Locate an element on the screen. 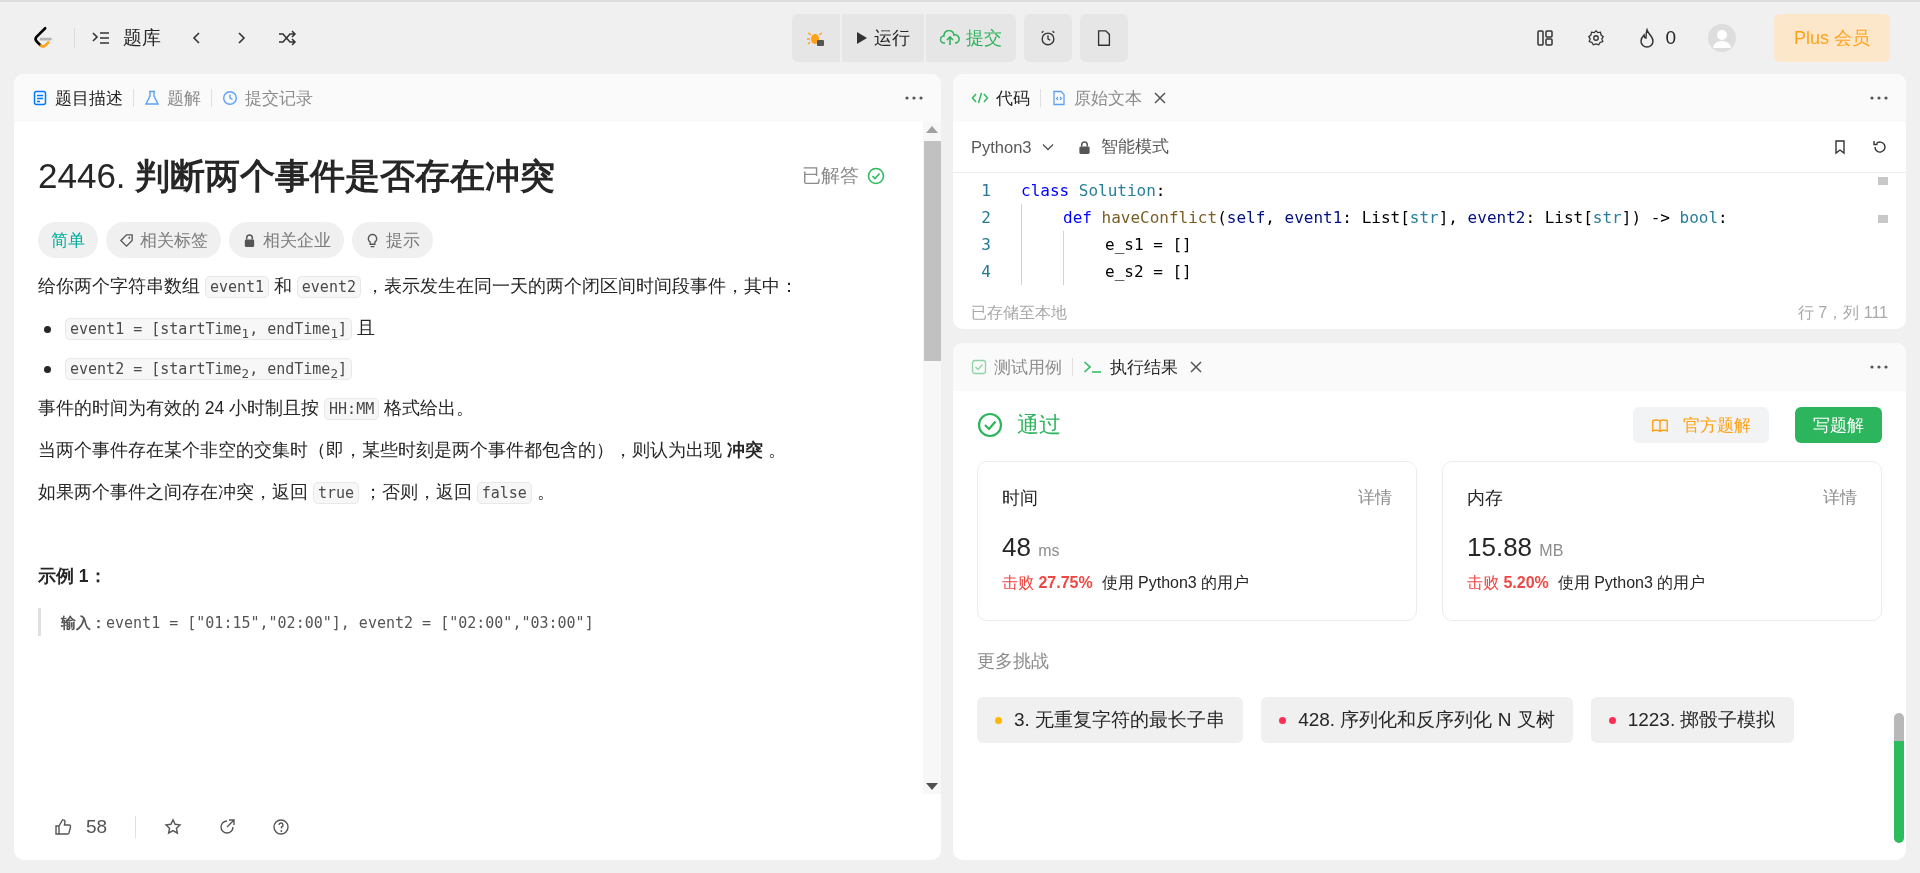  stat-value: 15.88 MB is located at coordinates (1516, 547).